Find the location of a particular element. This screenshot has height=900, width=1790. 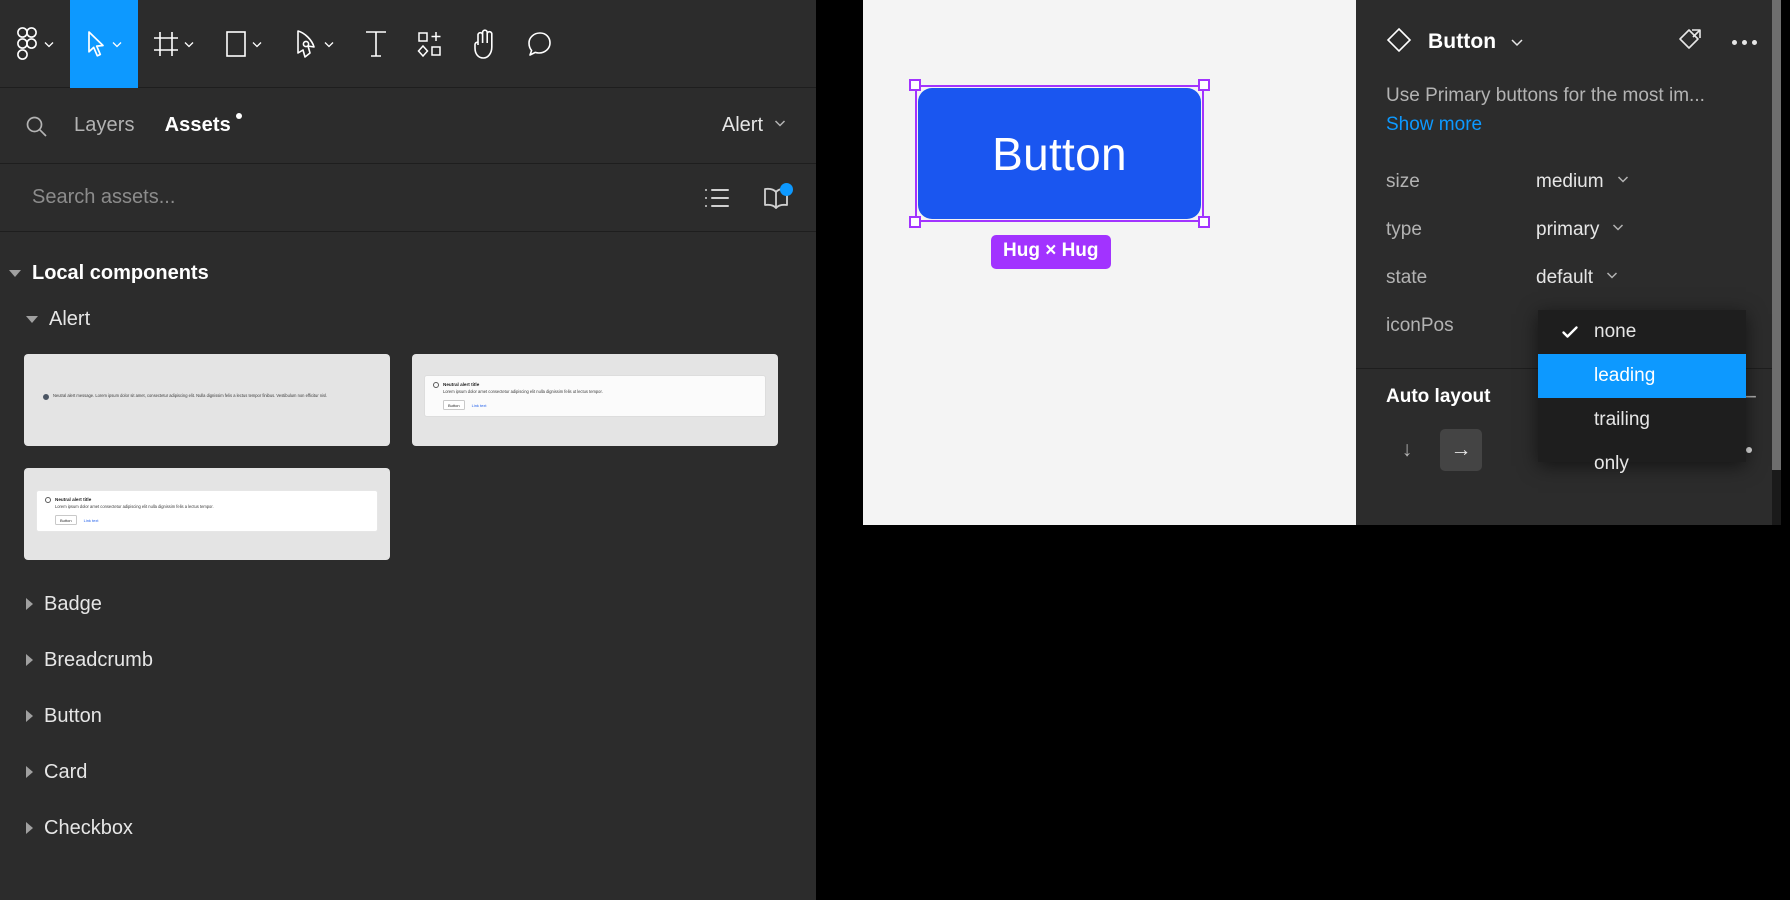

library-select: Alert is located at coordinates (755, 125).